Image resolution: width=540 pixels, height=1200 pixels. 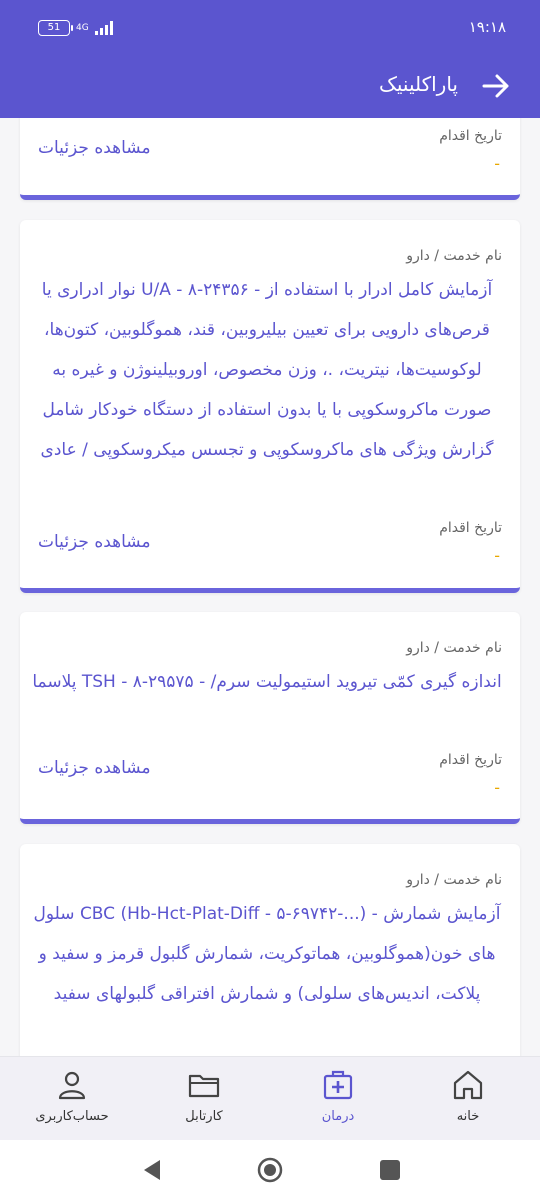 What do you see at coordinates (152, 1170) in the screenshot?
I see `back-triangle-icon` at bounding box center [152, 1170].